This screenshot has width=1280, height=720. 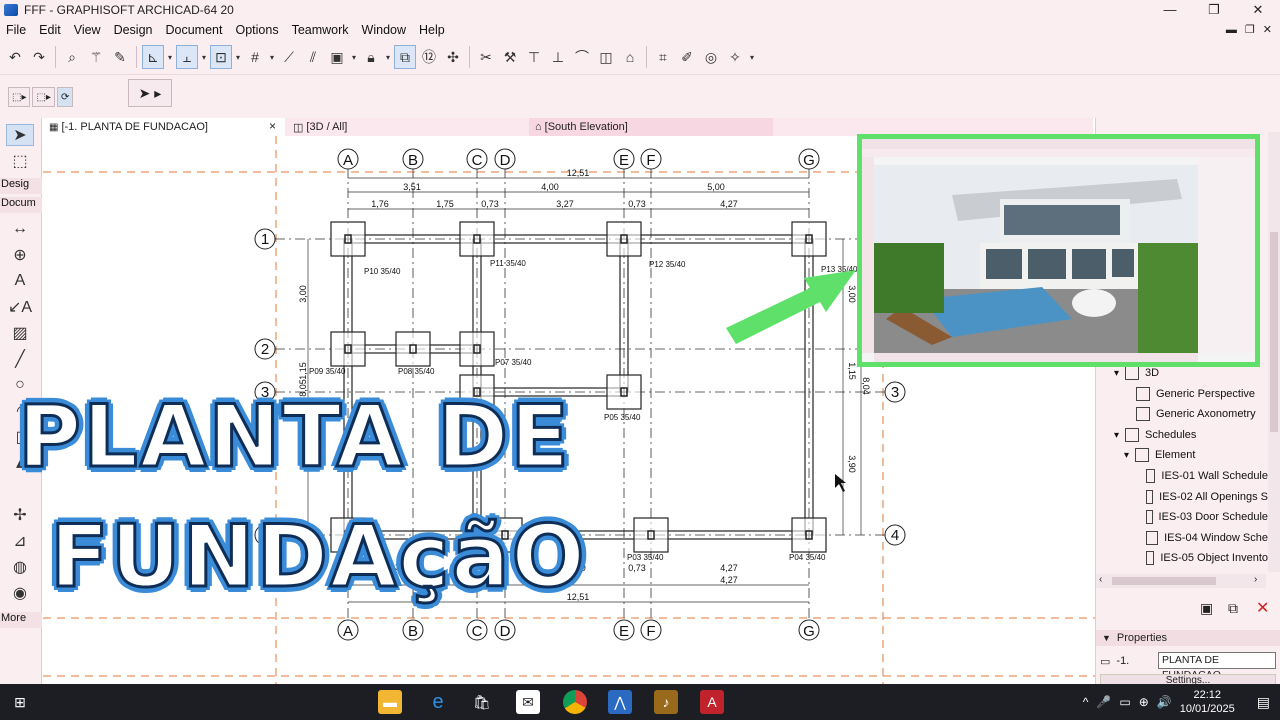 What do you see at coordinates (1164, 581) in the screenshot?
I see `hscroll-thumb` at bounding box center [1164, 581].